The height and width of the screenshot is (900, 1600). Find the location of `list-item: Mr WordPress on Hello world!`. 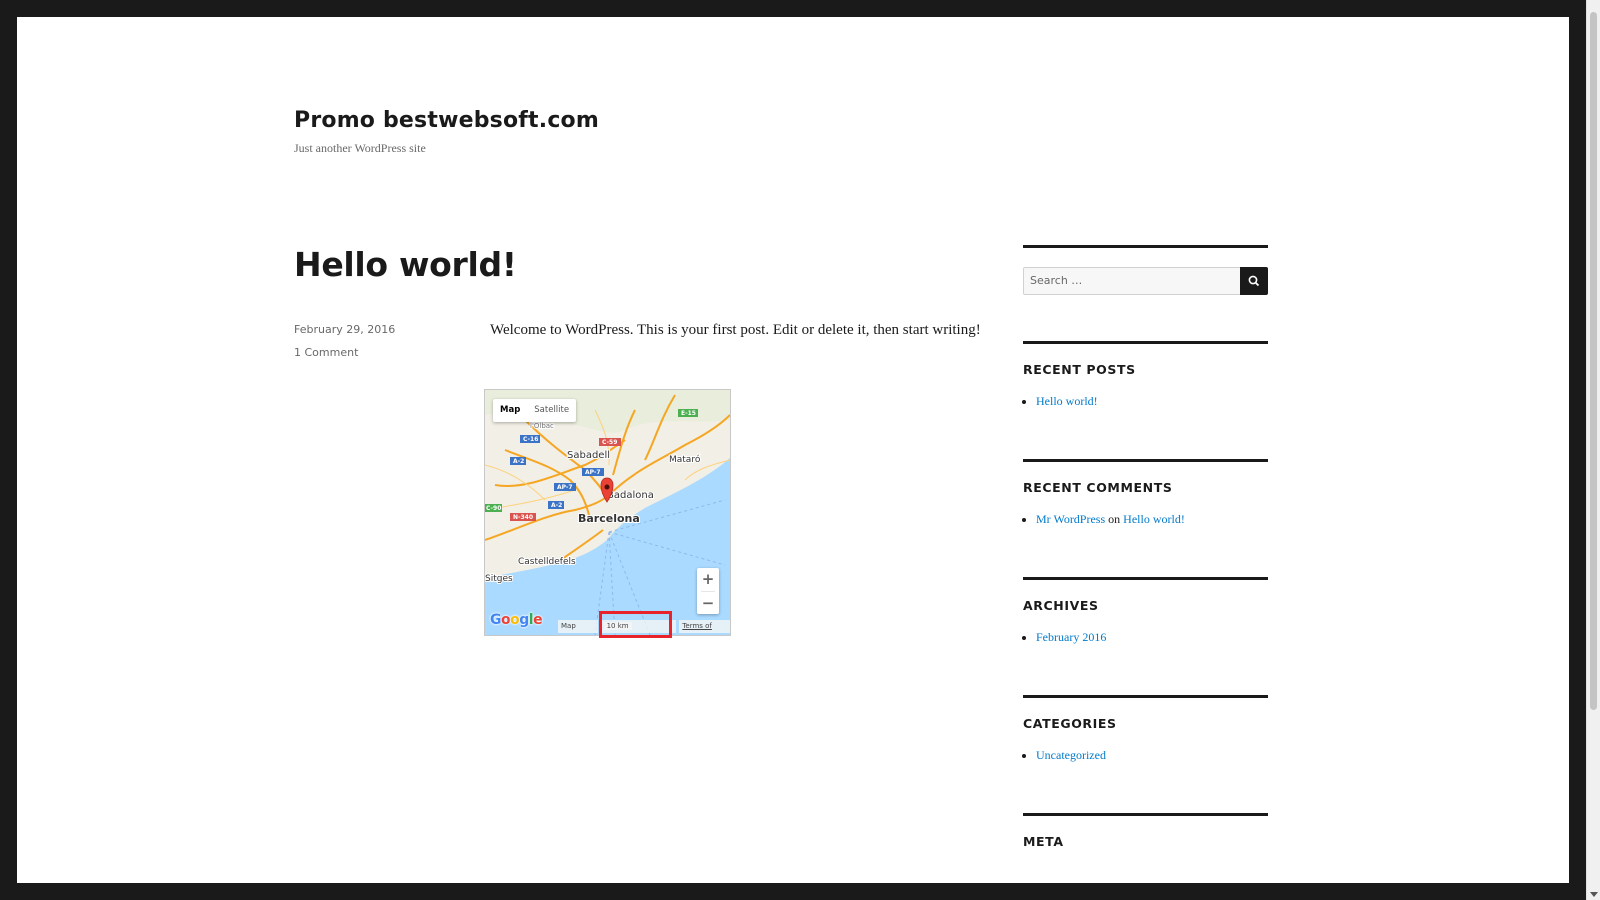

list-item: Mr WordPress on Hello world! is located at coordinates (1152, 519).